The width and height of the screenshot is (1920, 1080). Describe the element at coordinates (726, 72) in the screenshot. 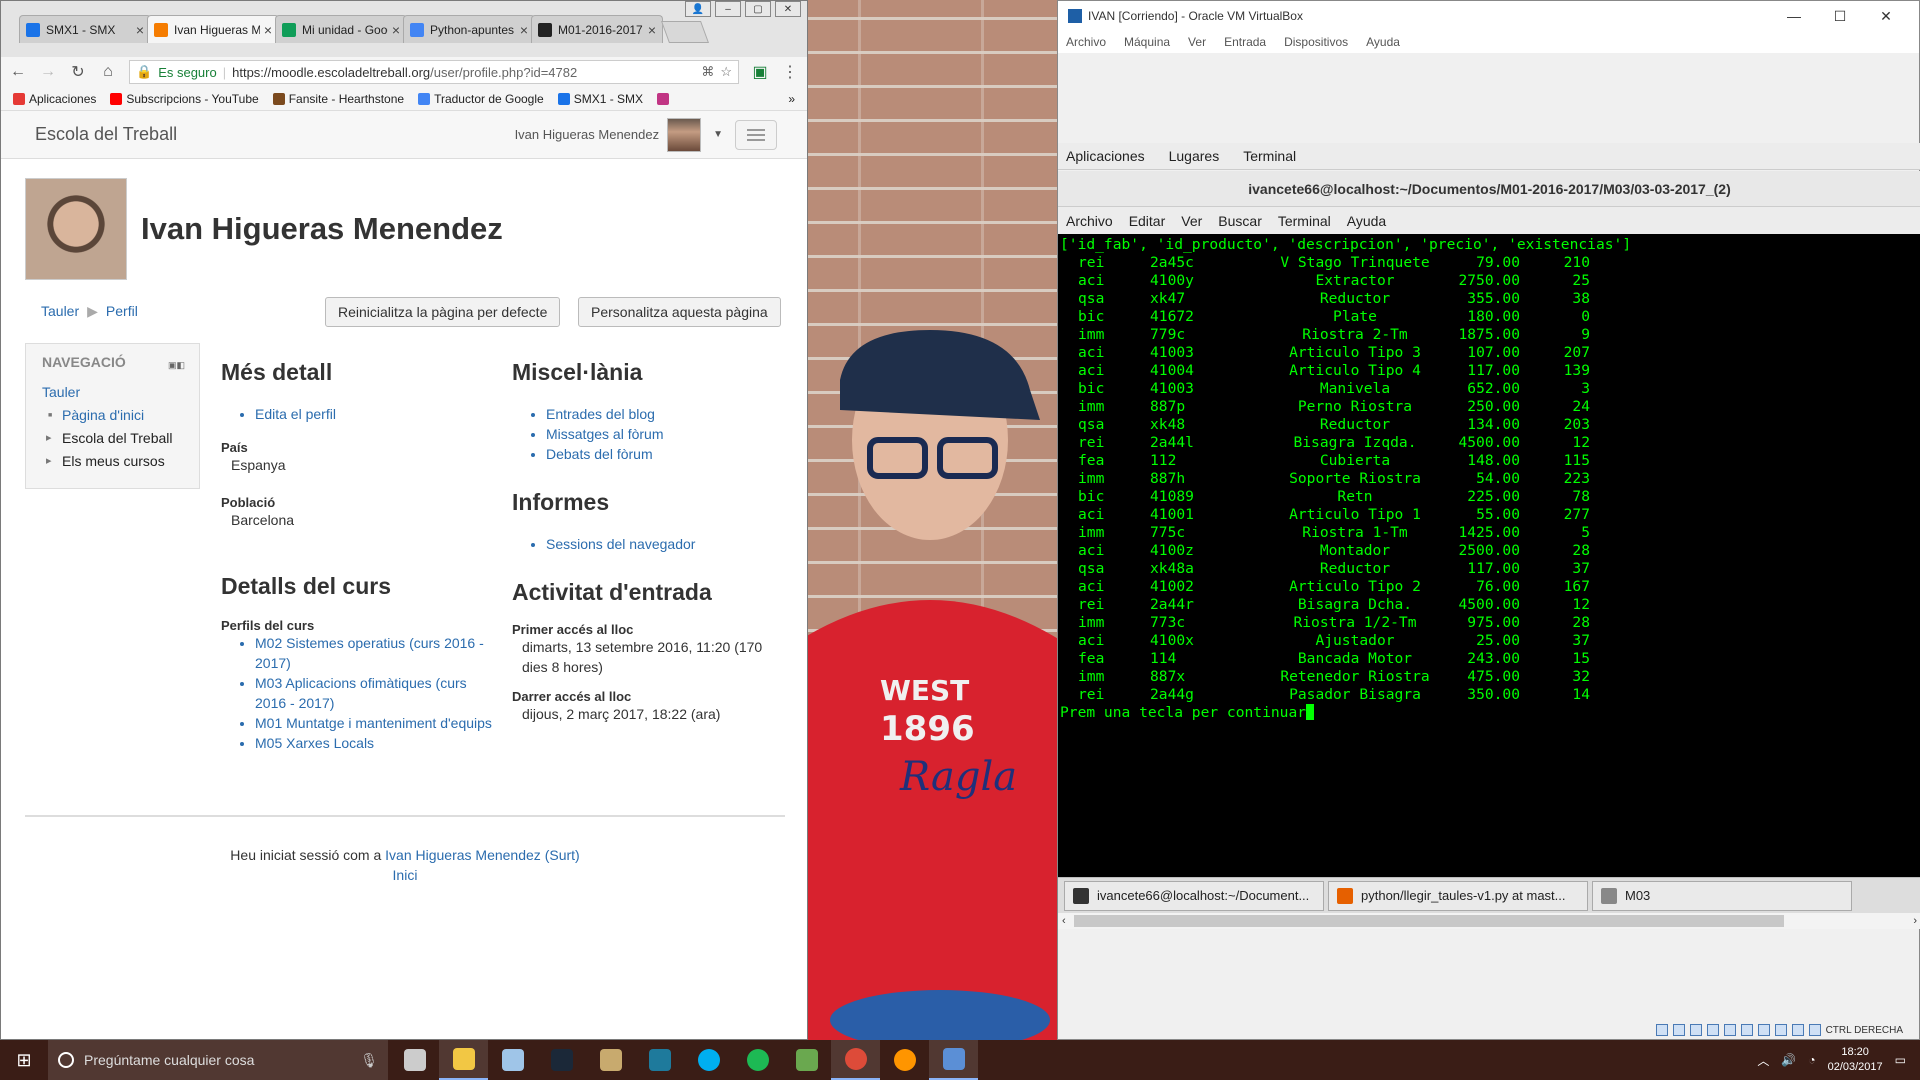

I see `bookmark-star-icon: ☆` at that location.